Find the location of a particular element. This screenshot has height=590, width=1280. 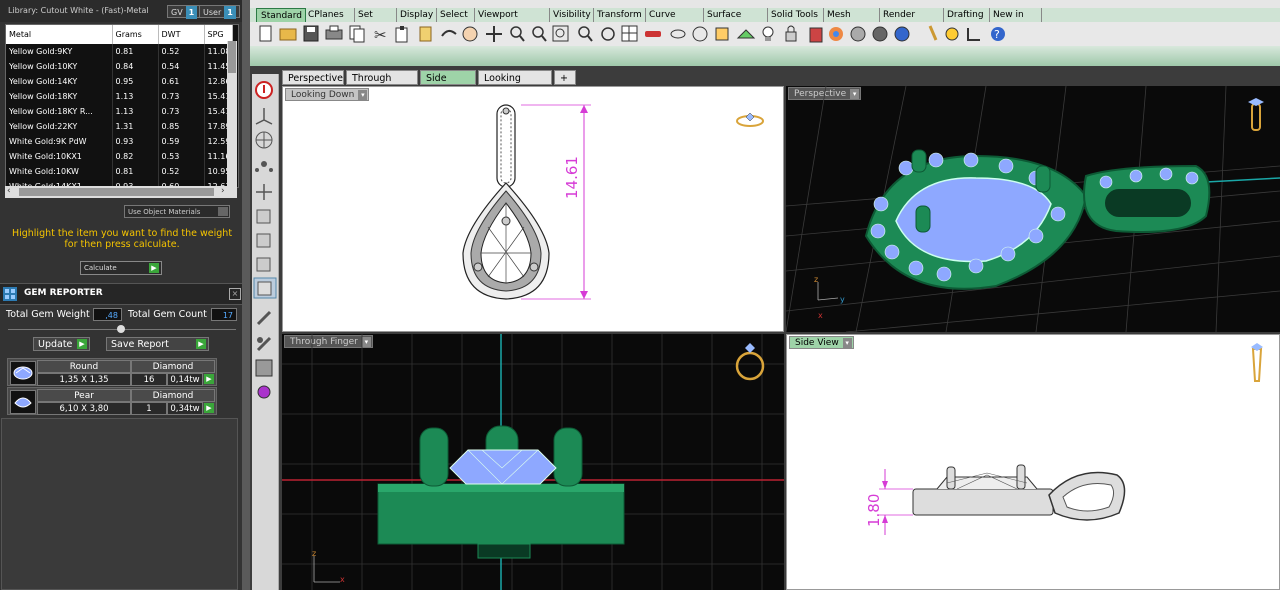

add-viewport-icon: + is located at coordinates (565, 77).